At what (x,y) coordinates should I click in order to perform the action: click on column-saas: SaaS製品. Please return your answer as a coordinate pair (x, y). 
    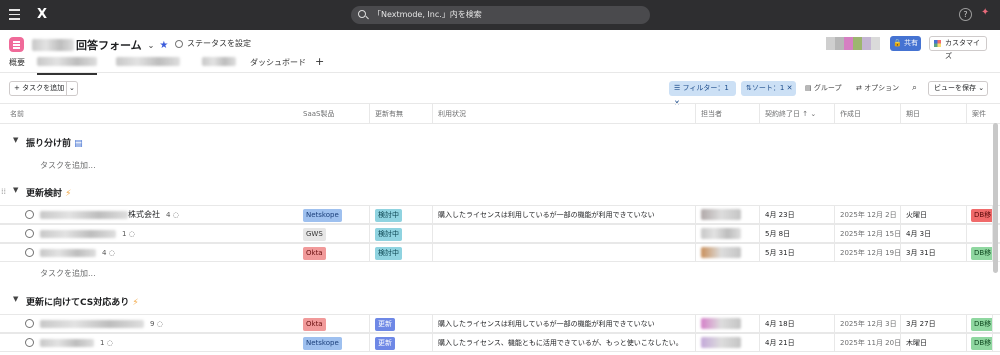
    Looking at the image, I should click on (334, 114).